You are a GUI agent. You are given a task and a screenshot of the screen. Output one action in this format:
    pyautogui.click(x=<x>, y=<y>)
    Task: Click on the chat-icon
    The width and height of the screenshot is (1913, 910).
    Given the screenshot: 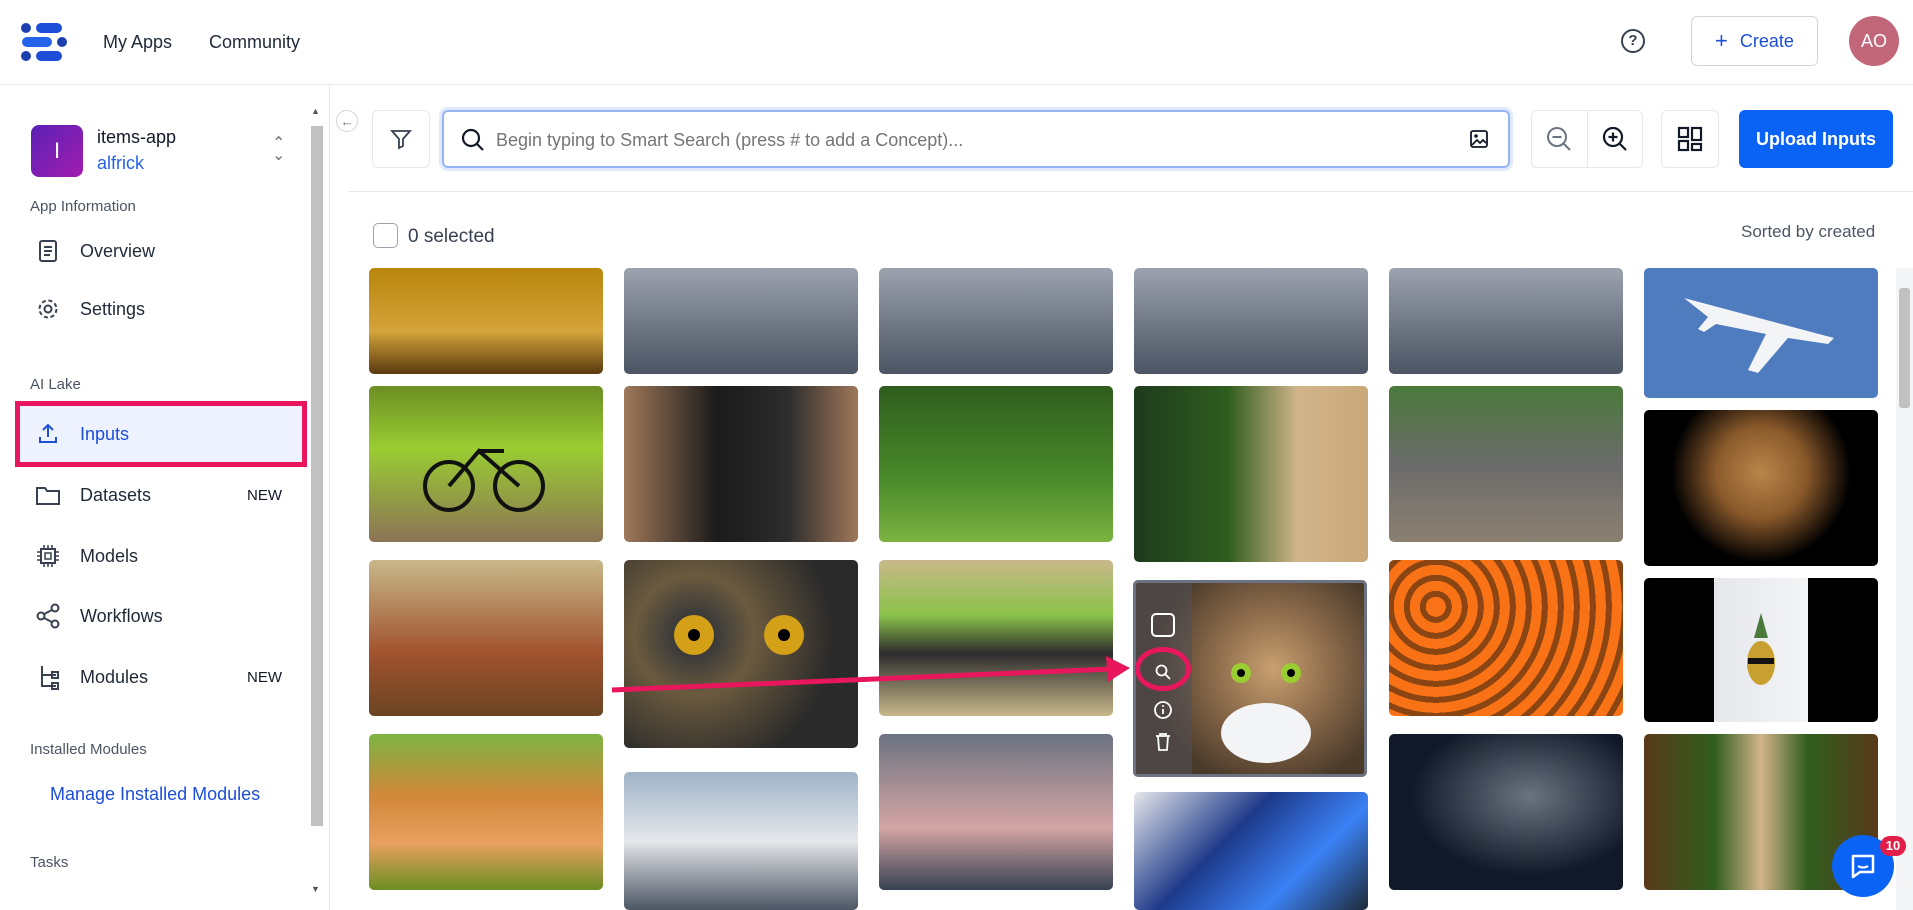 What is the action you would take?
    pyautogui.click(x=1863, y=866)
    